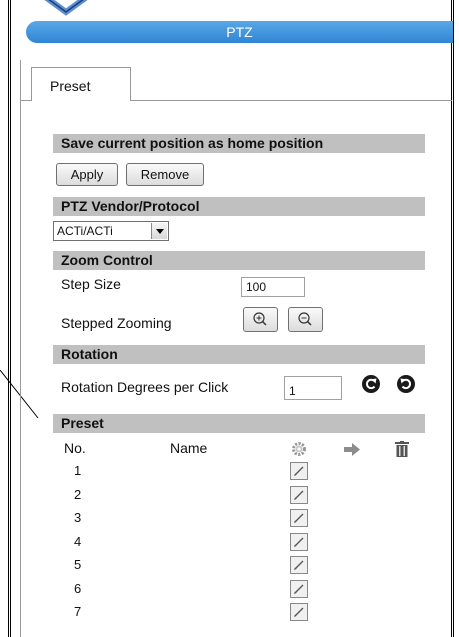 The width and height of the screenshot is (459, 637). I want to click on preset-row-number: 5, so click(78, 564).